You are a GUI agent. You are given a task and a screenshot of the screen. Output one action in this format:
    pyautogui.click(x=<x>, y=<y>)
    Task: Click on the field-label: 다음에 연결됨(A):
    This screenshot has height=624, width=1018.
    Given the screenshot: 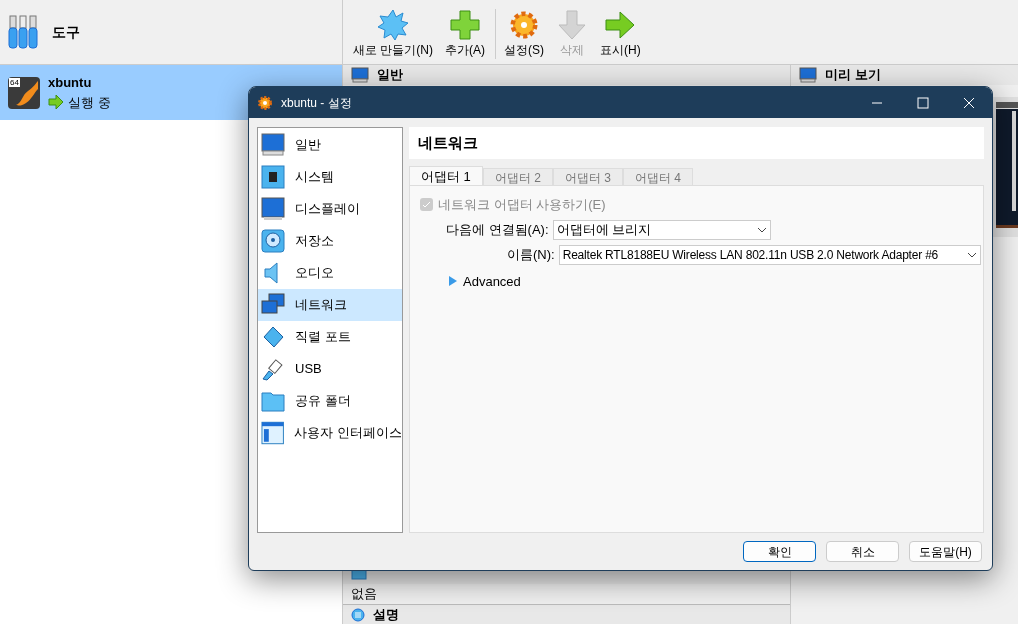 What is the action you would take?
    pyautogui.click(x=497, y=229)
    